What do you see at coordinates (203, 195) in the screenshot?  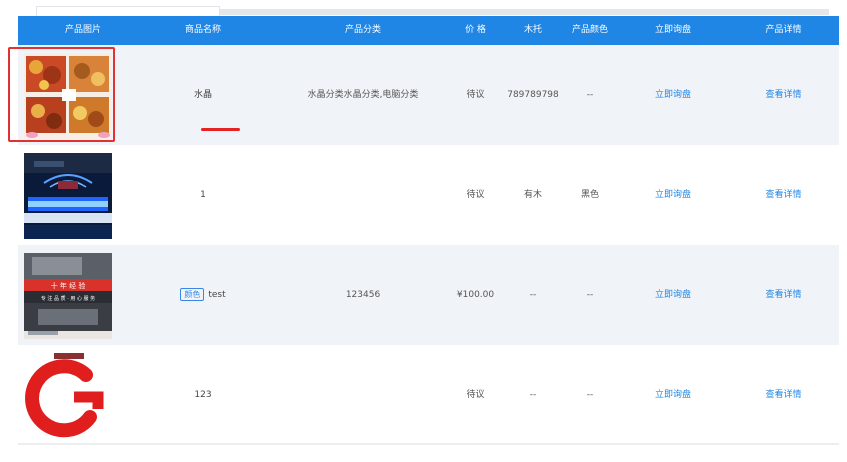 I see `product-name: 1` at bounding box center [203, 195].